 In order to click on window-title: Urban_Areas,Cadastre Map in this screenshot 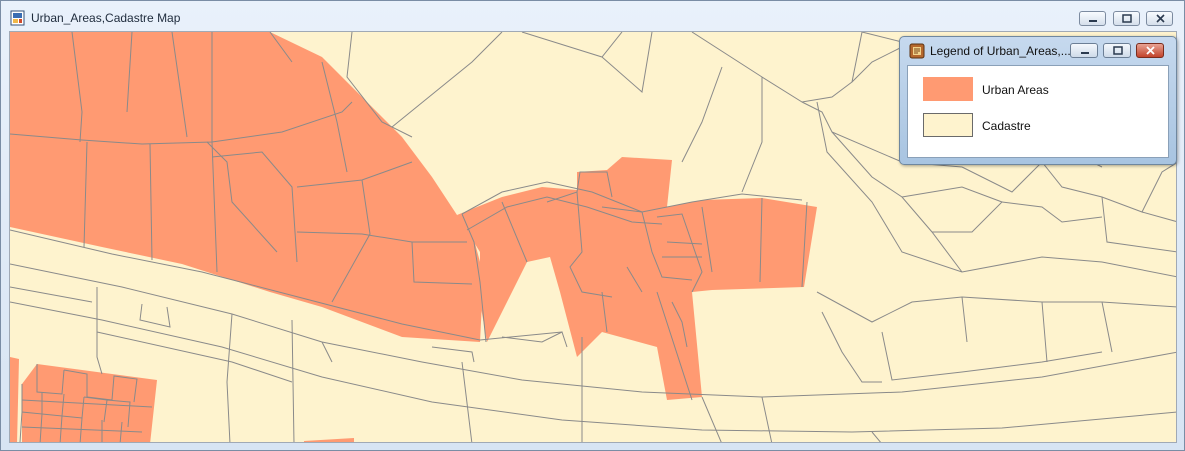, I will do `click(106, 18)`.